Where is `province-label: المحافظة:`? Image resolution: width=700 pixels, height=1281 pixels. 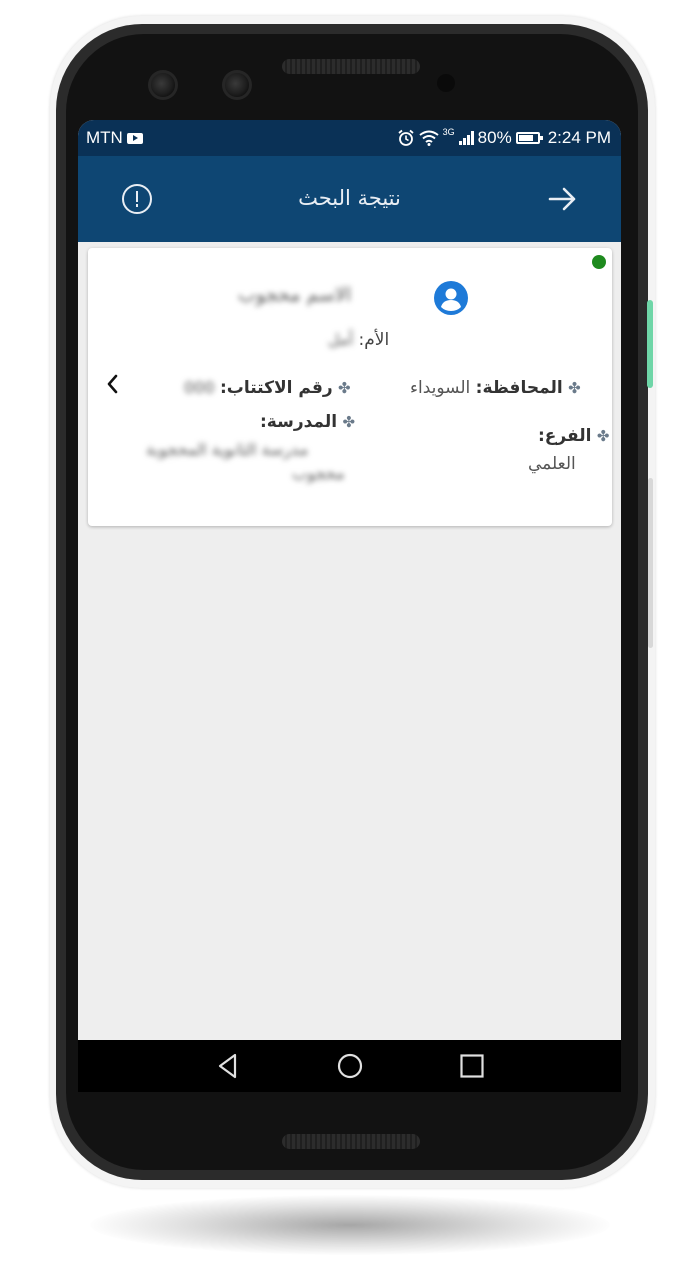
province-label: المحافظة: is located at coordinates (519, 388).